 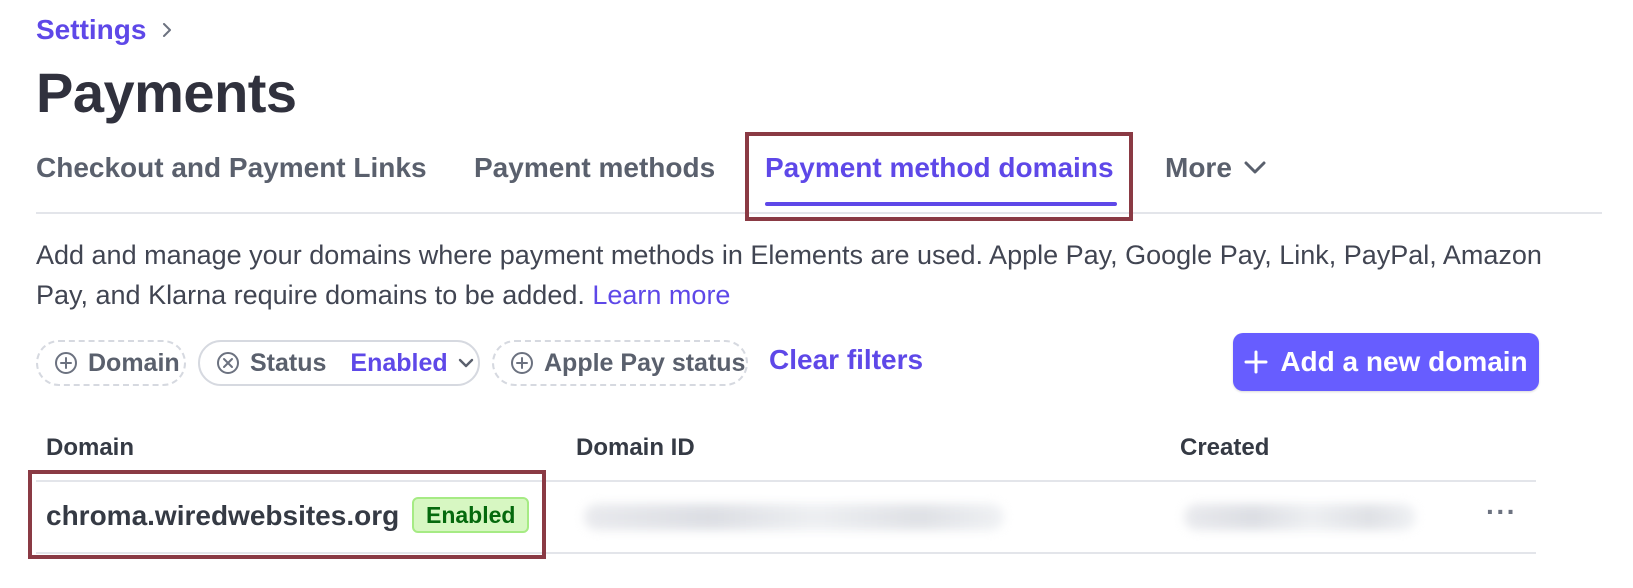 What do you see at coordinates (166, 92) in the screenshot?
I see `page-title: Payments` at bounding box center [166, 92].